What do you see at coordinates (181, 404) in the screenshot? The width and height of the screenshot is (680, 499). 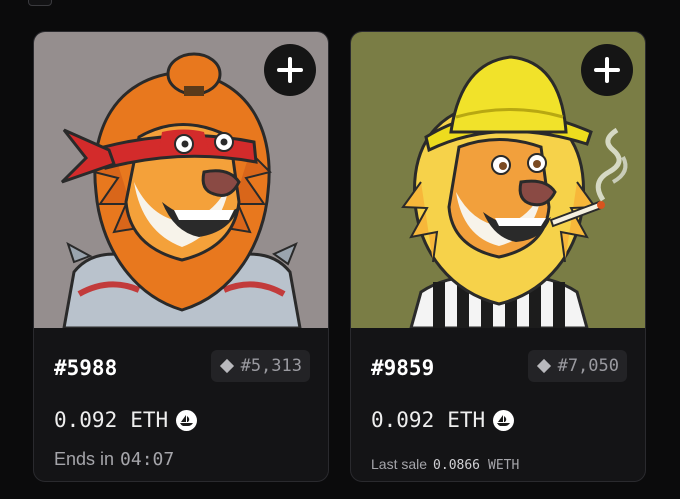 I see `card-info: #5988 #5,313 0.092 ETH Ends in 04:07` at bounding box center [181, 404].